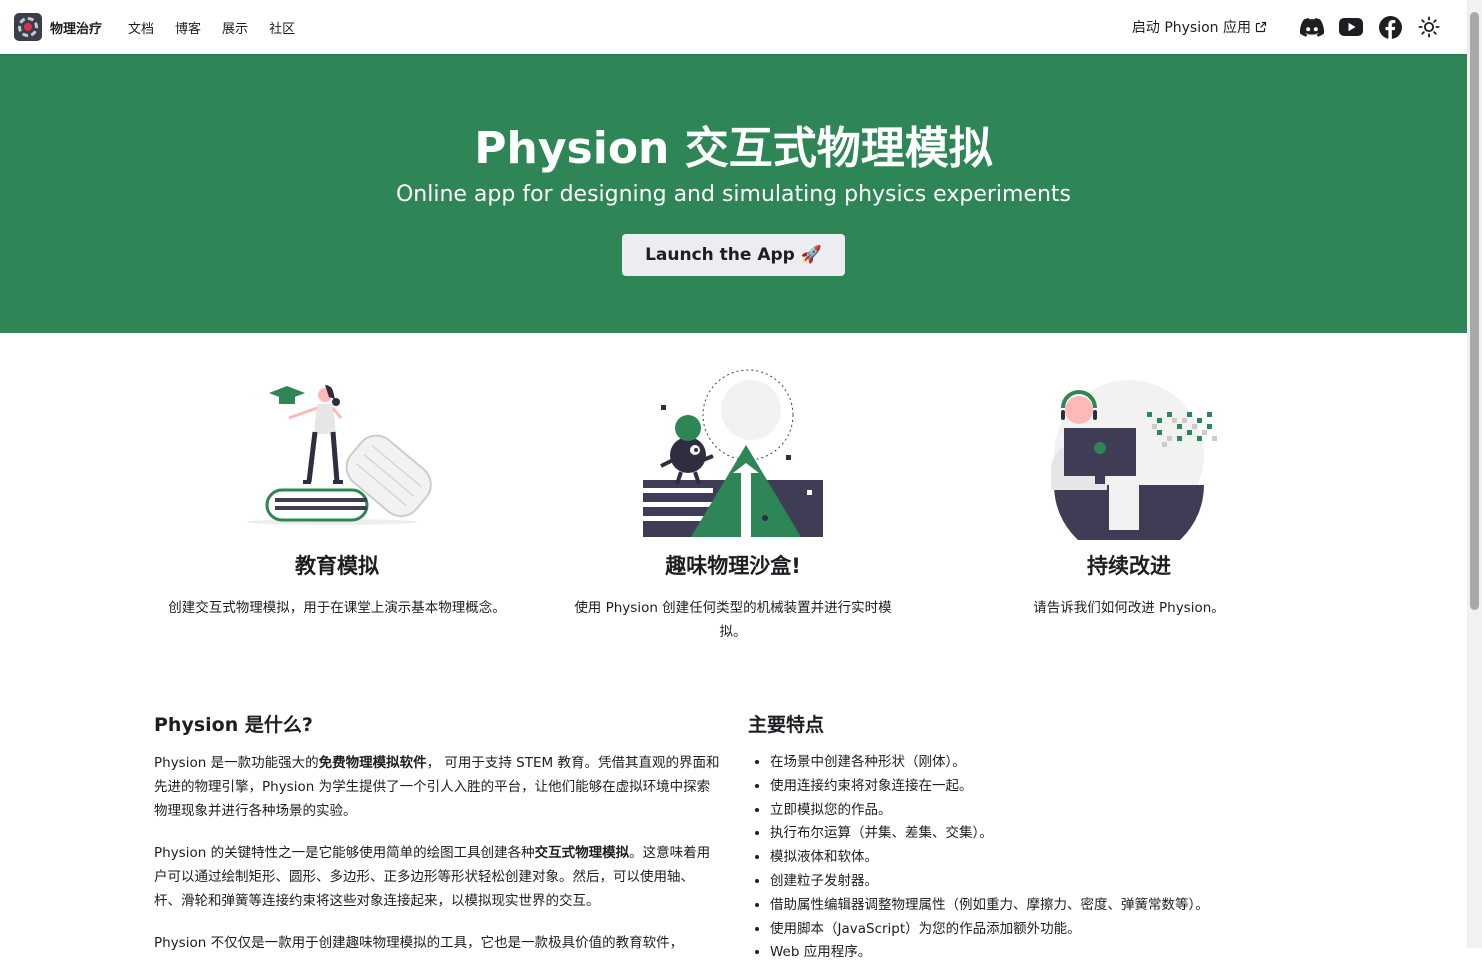 The width and height of the screenshot is (1482, 965). Describe the element at coordinates (339, 454) in the screenshot. I see `education-illustration-icon` at that location.